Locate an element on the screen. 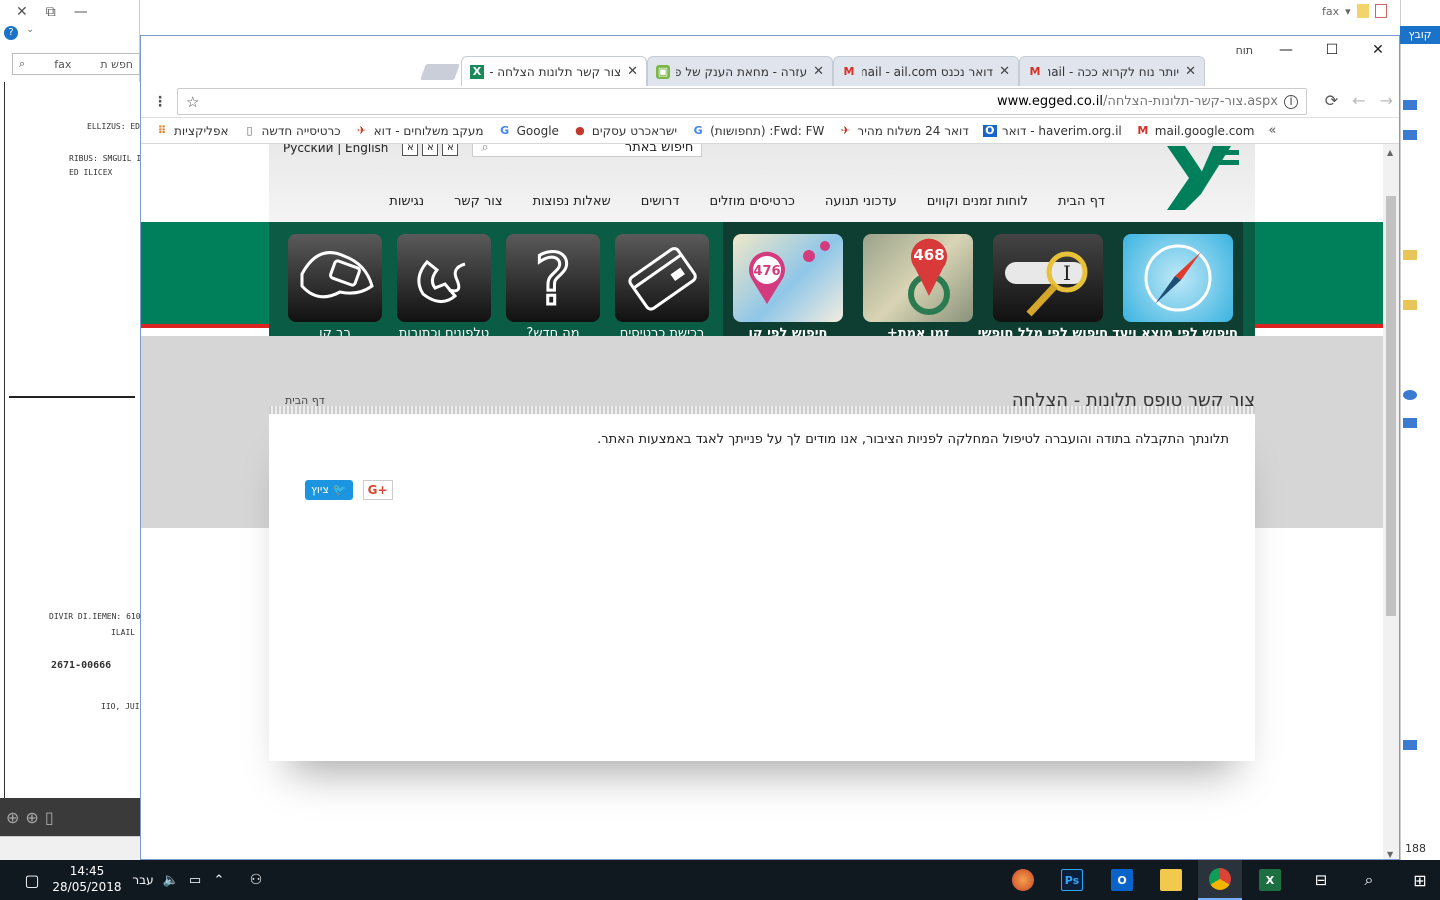 The height and width of the screenshot is (900, 1440). bookmark-fwd: G Fwd: FW: (תחפושות) is located at coordinates (758, 131).